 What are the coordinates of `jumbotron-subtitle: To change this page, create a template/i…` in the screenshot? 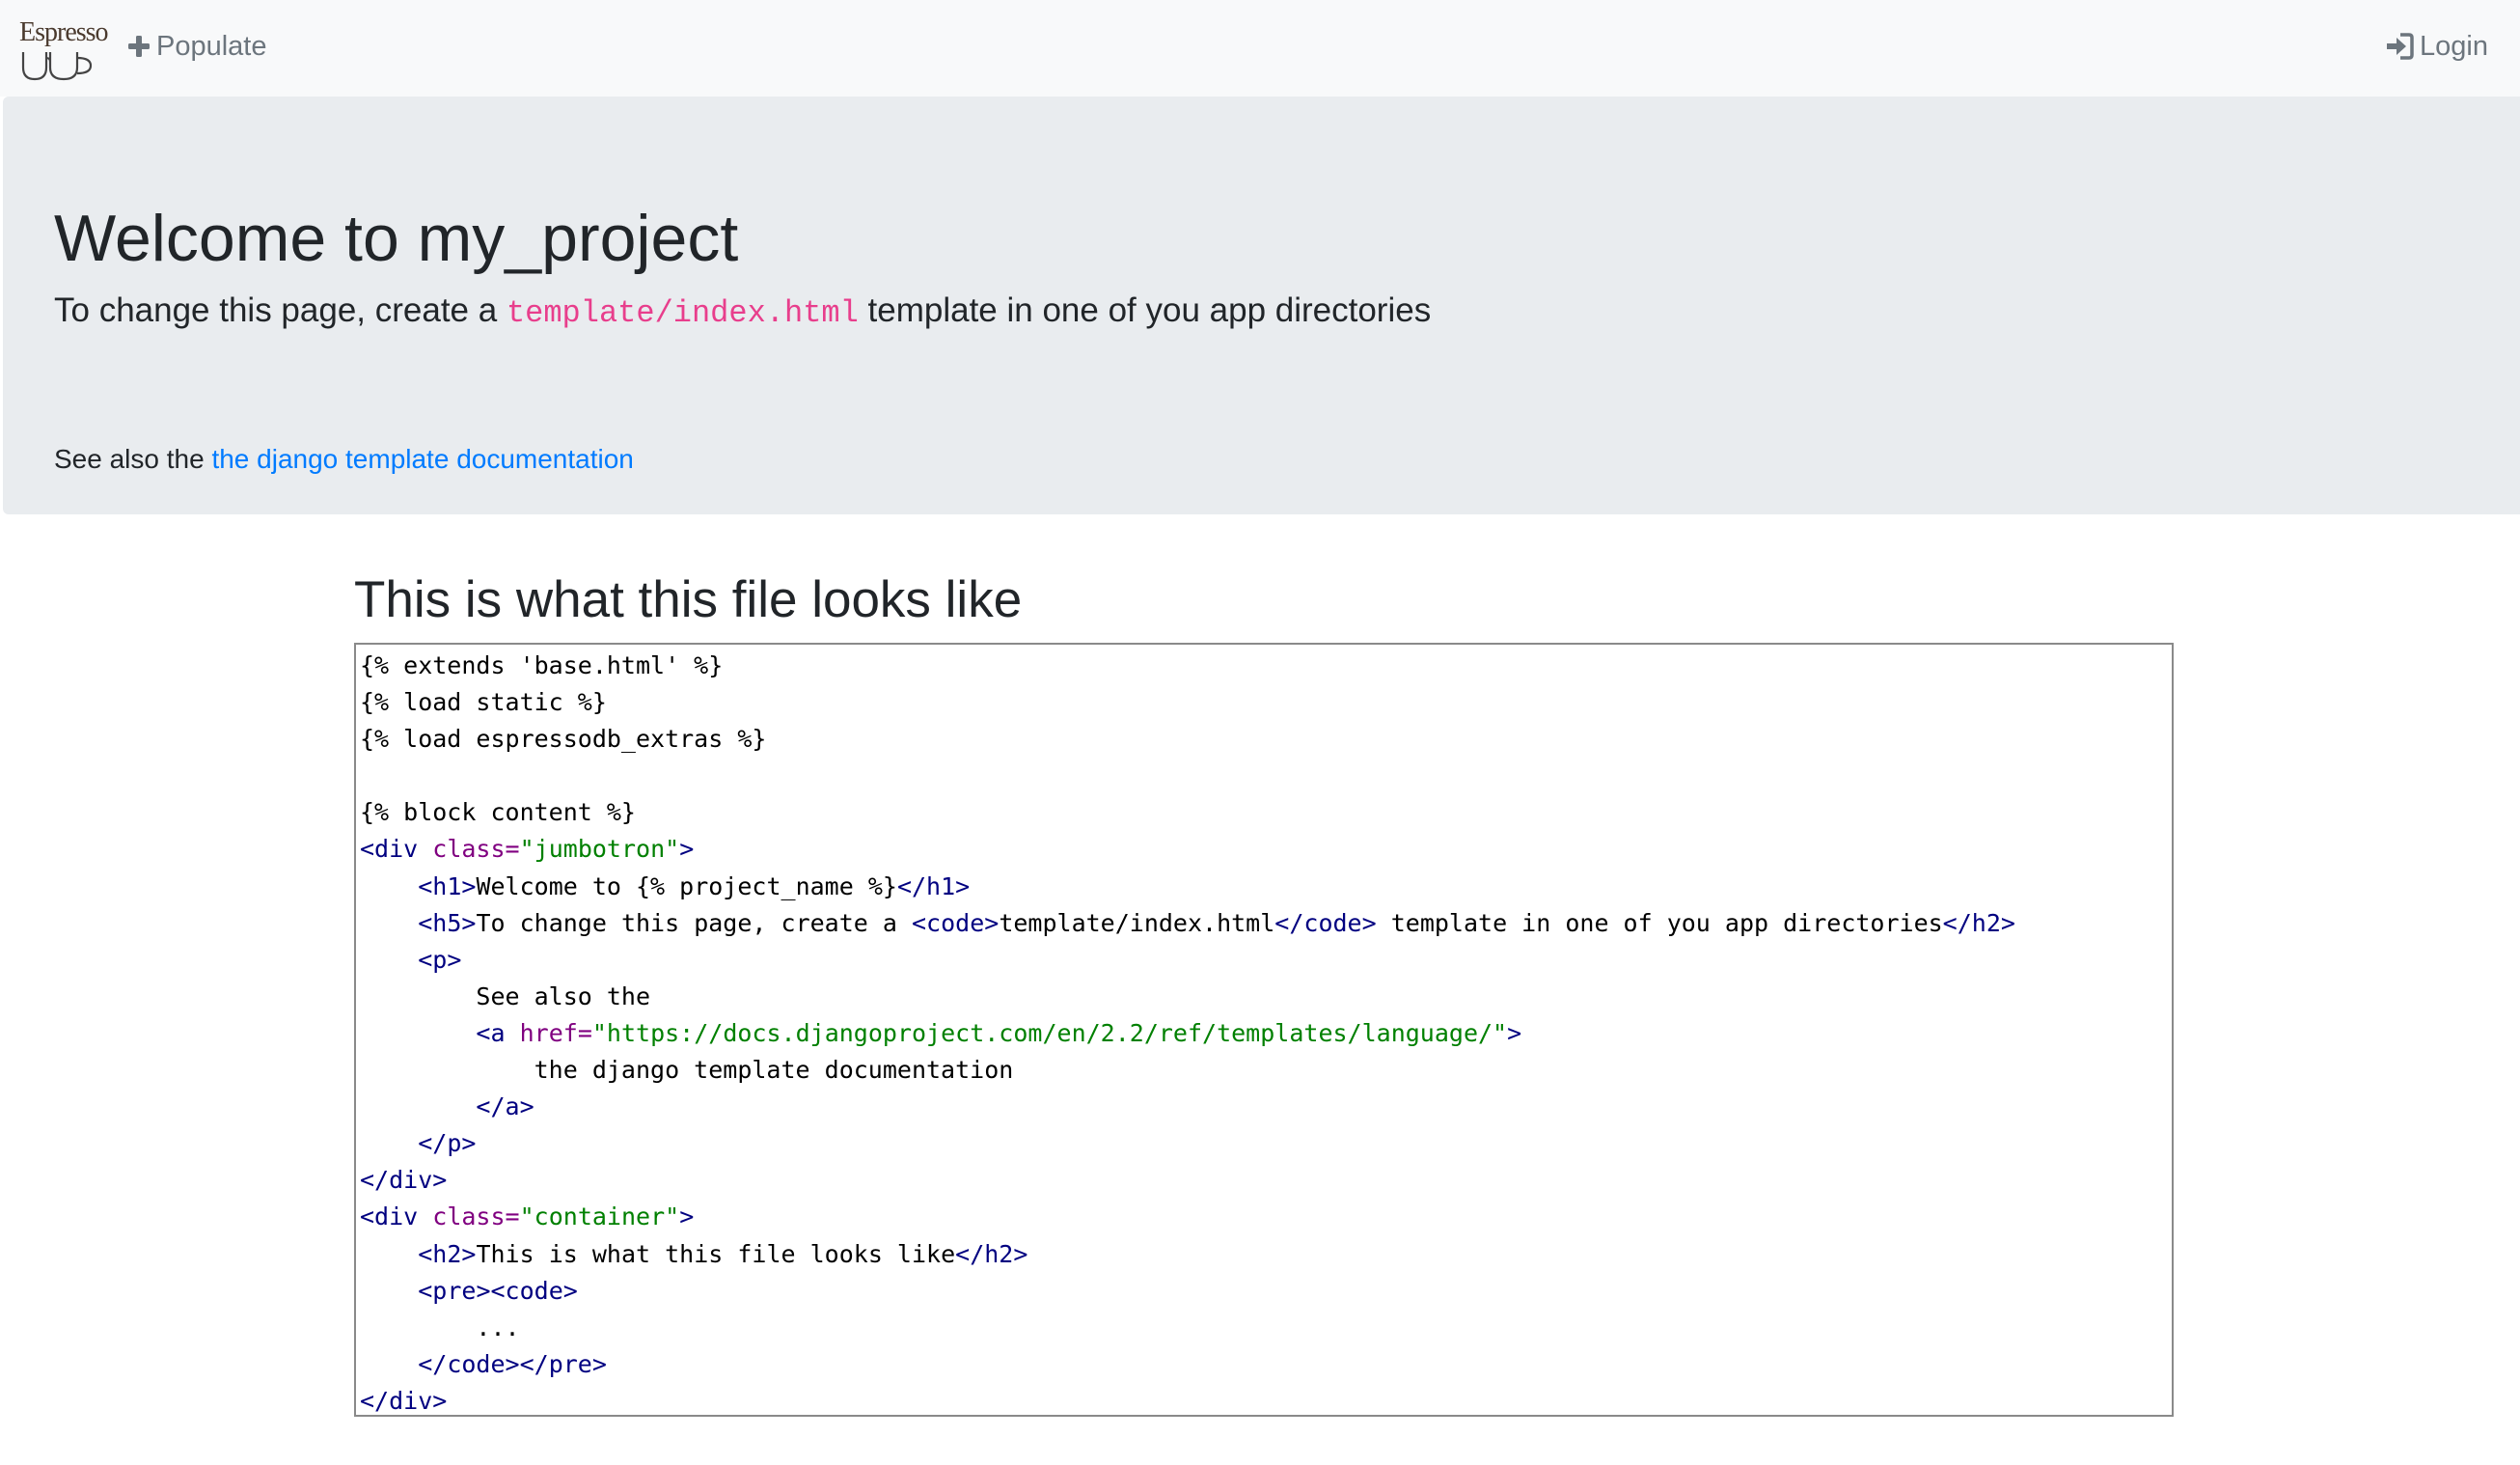 It's located at (743, 312).